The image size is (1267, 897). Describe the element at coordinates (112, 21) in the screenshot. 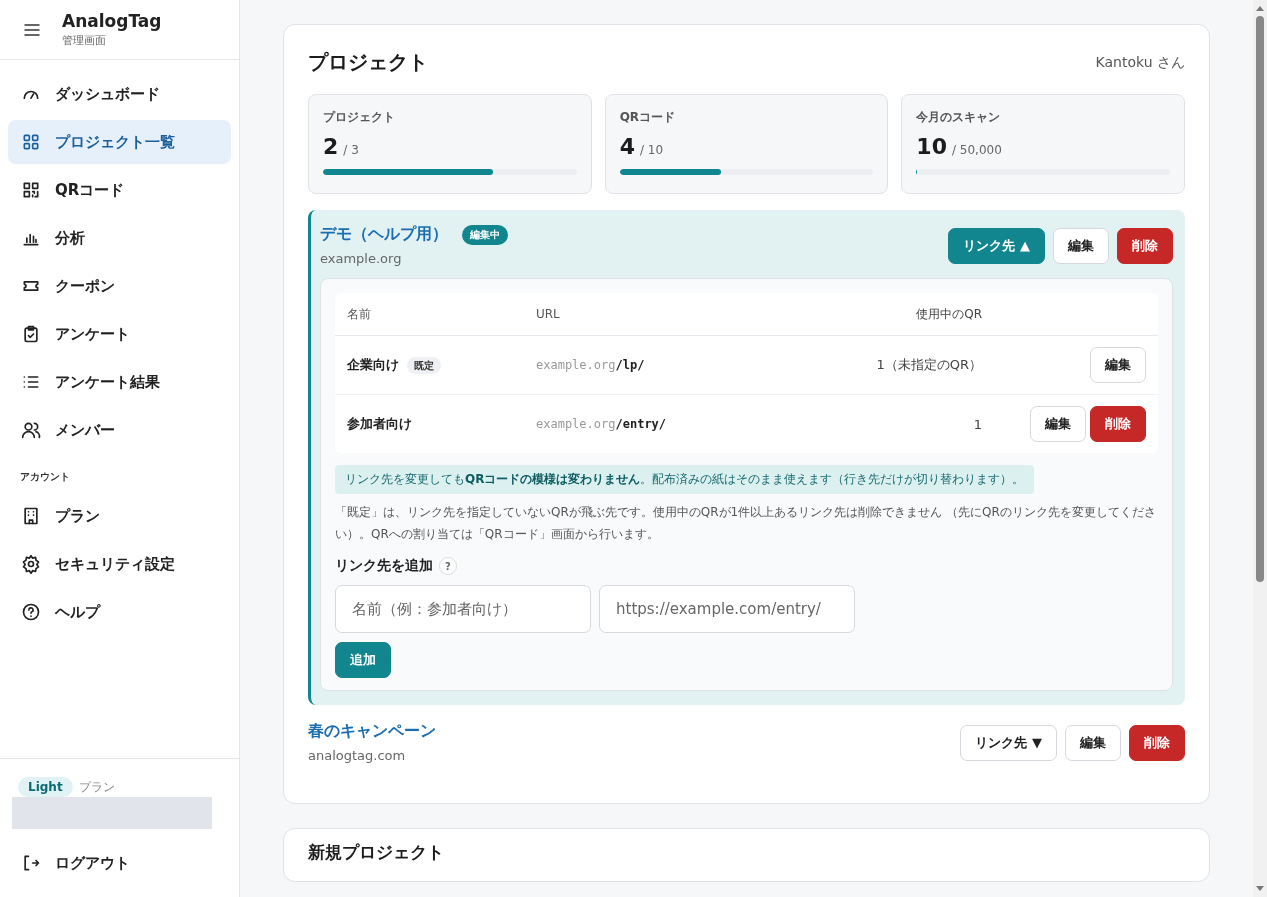

I see `app-brand: AnalogTag` at that location.